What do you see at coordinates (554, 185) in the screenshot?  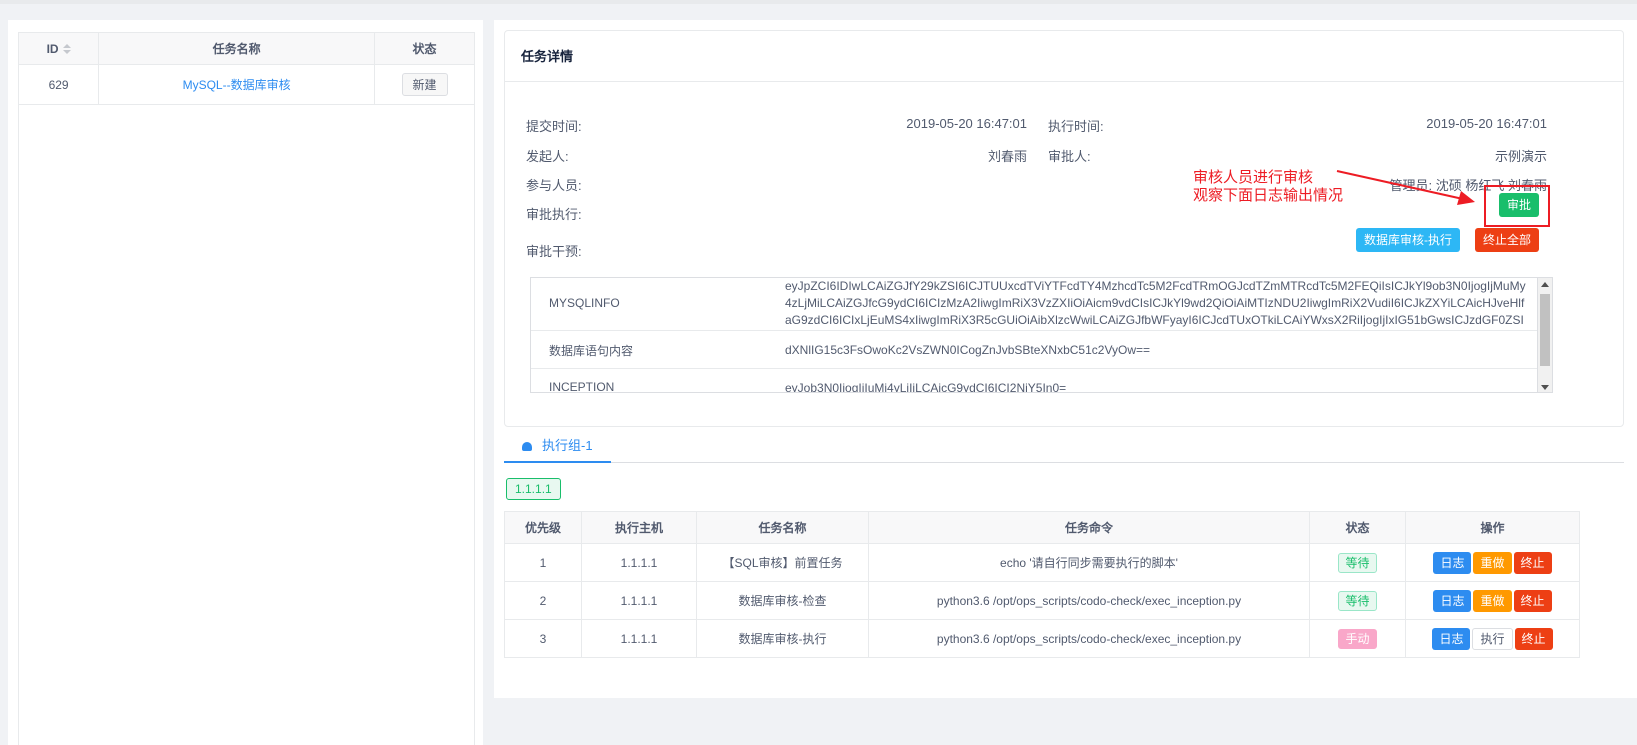 I see `participants-label: 参与人员:` at bounding box center [554, 185].